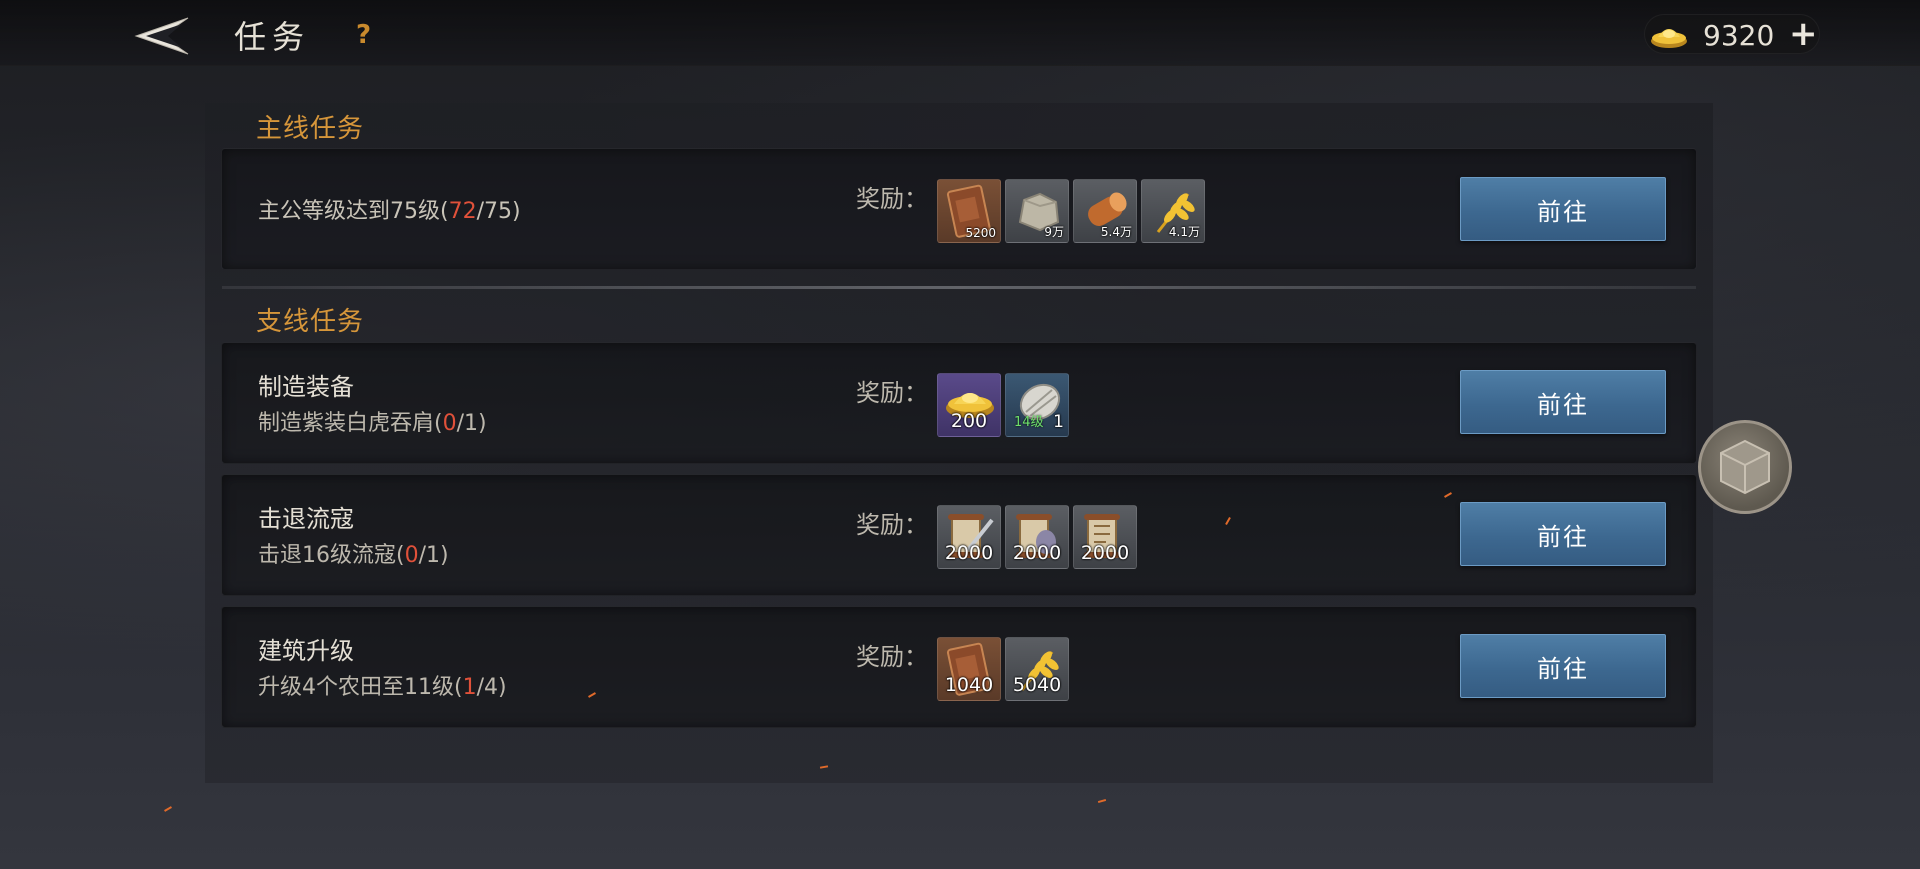 The image size is (1920, 869). What do you see at coordinates (1037, 211) in the screenshot?
I see `reward-item: 9万` at bounding box center [1037, 211].